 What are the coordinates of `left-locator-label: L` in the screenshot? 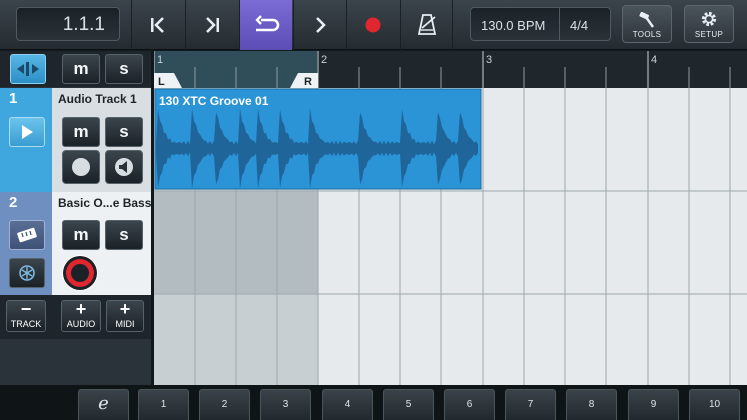 It's located at (161, 82).